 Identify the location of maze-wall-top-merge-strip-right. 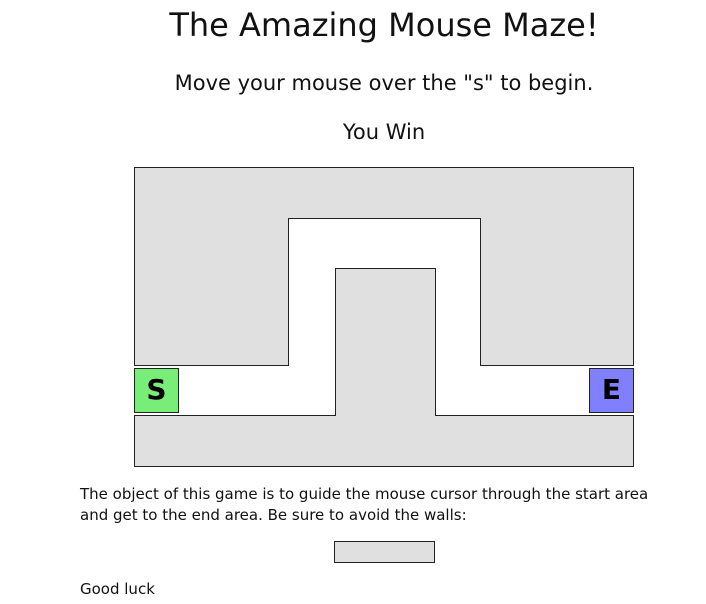
(557, 218).